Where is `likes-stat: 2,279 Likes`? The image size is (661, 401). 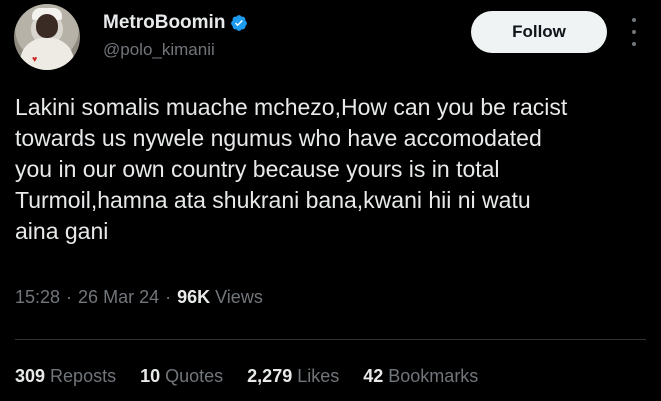
likes-stat: 2,279 Likes is located at coordinates (293, 376).